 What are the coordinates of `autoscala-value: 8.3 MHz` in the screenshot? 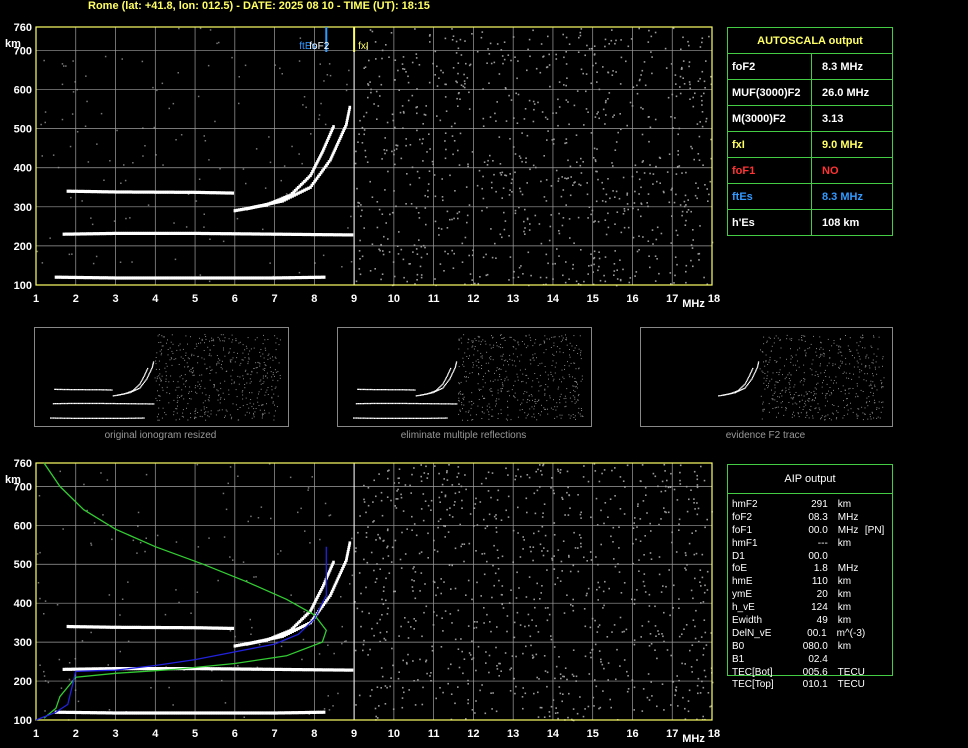 It's located at (842, 66).